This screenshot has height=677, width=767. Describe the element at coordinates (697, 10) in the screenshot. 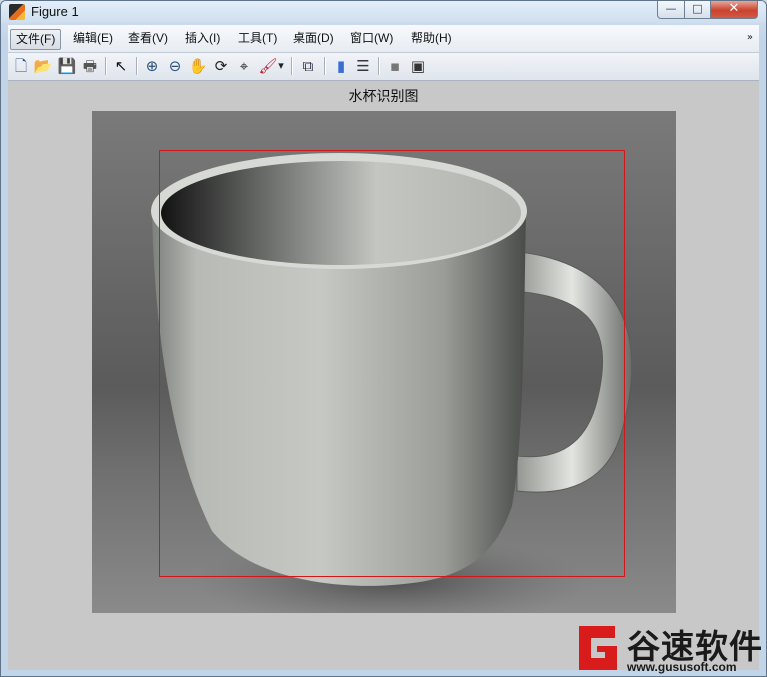

I see `maximize-button: □` at that location.